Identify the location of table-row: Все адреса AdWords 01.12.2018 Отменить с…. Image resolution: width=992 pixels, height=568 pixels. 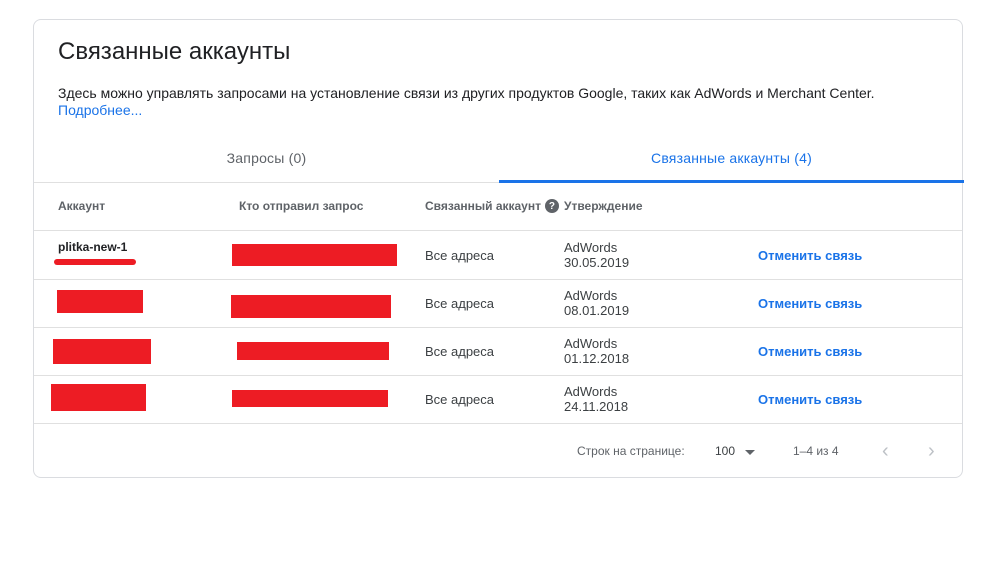
(498, 351).